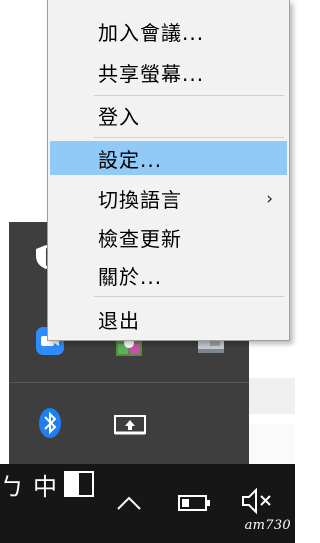 This screenshot has height=543, width=320. Describe the element at coordinates (130, 424) in the screenshot. I see `screen-share-icon` at that location.